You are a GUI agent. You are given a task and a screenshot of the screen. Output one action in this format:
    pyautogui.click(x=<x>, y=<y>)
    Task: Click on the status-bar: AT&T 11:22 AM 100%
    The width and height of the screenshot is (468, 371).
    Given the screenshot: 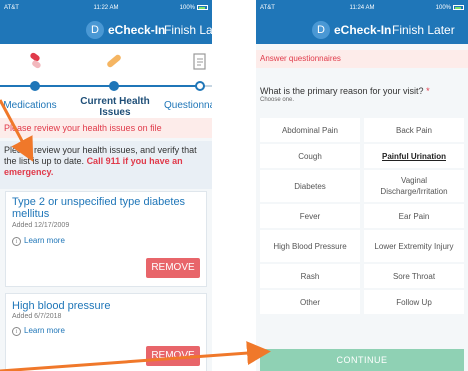 What is the action you would take?
    pyautogui.click(x=106, y=8)
    